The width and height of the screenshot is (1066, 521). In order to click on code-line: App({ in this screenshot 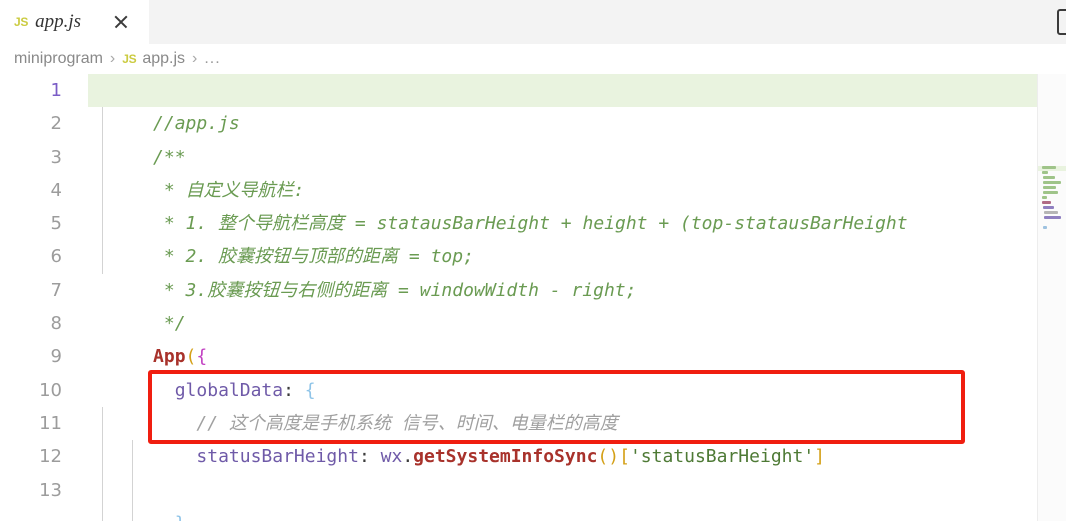, I will do `click(577, 337)`.